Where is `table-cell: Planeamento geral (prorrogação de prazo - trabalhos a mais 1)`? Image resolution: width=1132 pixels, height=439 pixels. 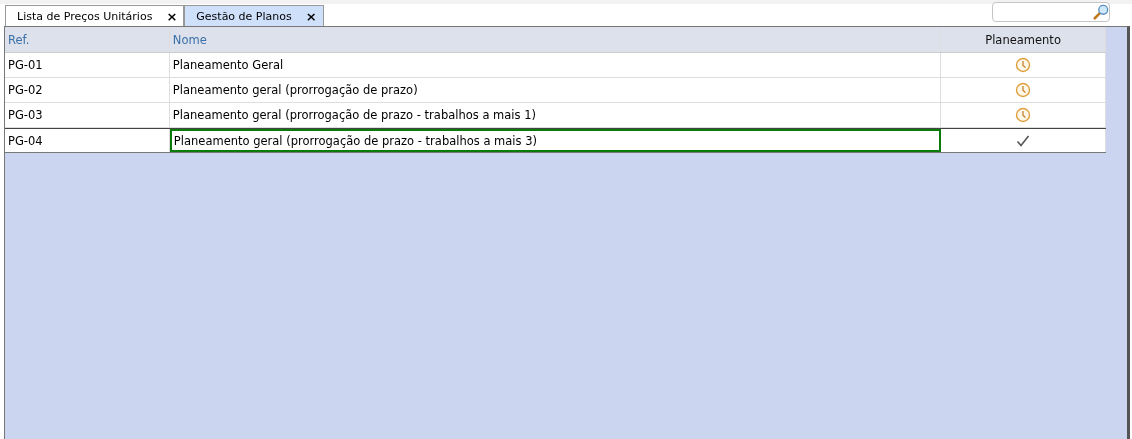
table-cell: Planeamento geral (prorrogação de prazo - trabalhos a mais 1) is located at coordinates (555, 115).